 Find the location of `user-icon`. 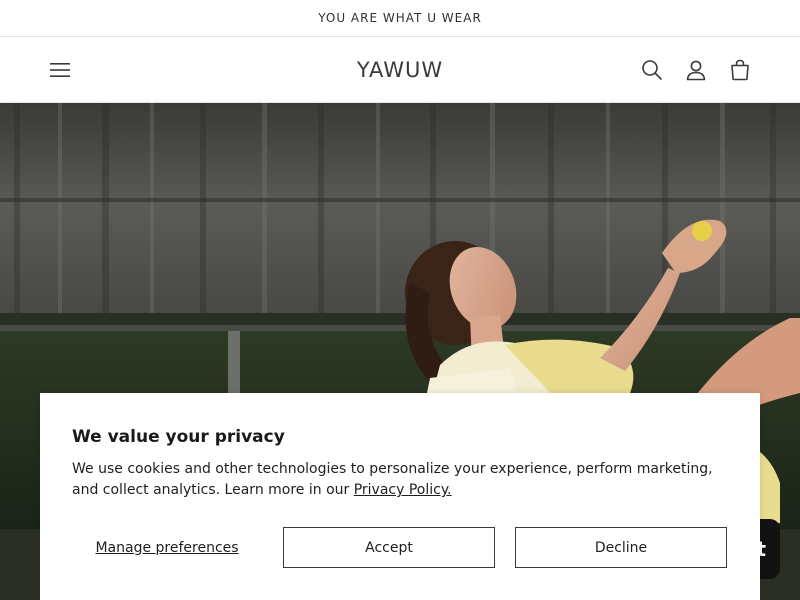

user-icon is located at coordinates (696, 70).